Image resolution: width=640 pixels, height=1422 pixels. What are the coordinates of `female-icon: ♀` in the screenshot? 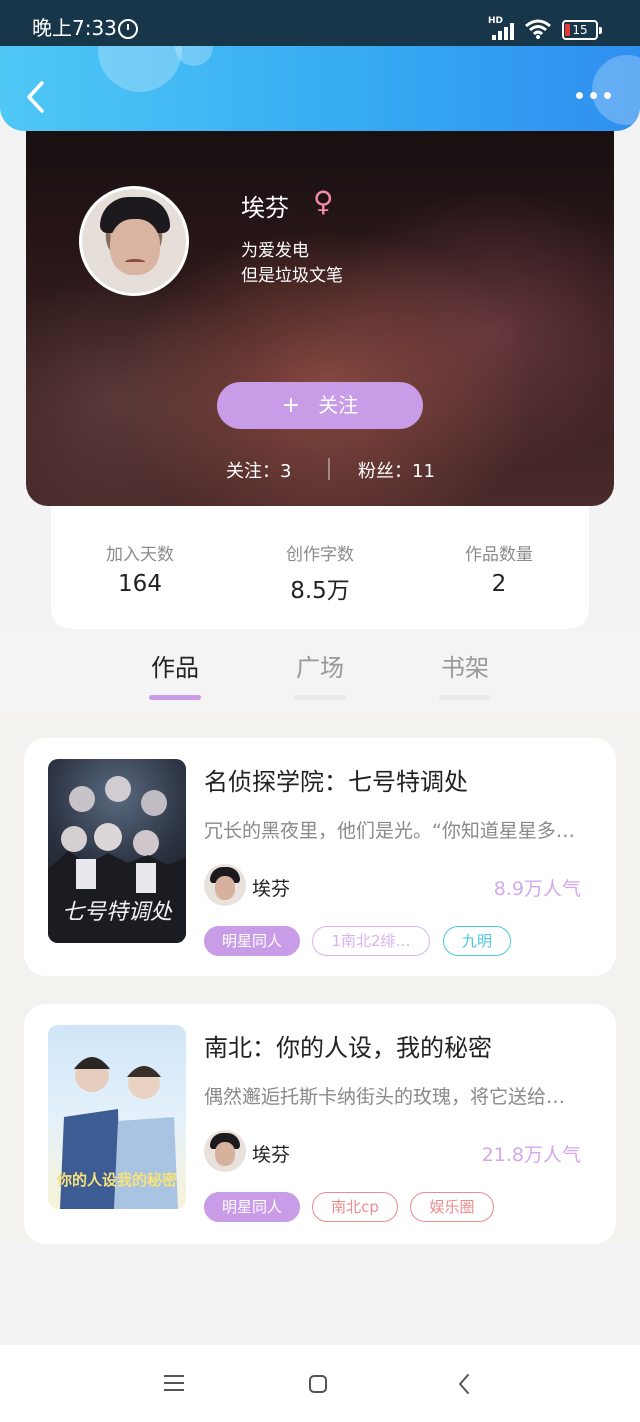 It's located at (323, 201).